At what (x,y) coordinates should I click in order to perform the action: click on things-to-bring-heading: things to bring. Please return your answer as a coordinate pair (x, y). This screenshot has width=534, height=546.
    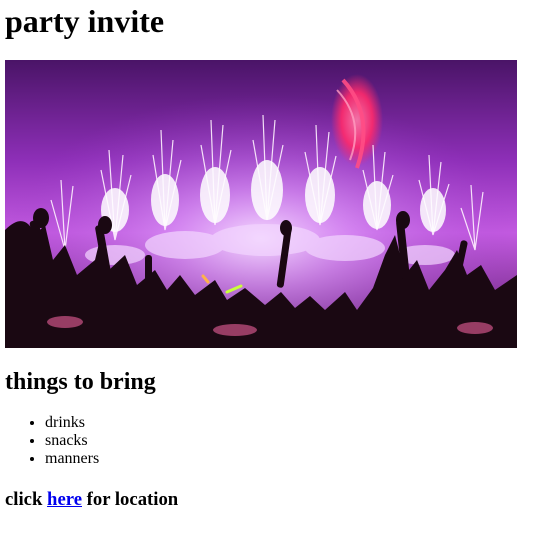
    Looking at the image, I should click on (80, 382).